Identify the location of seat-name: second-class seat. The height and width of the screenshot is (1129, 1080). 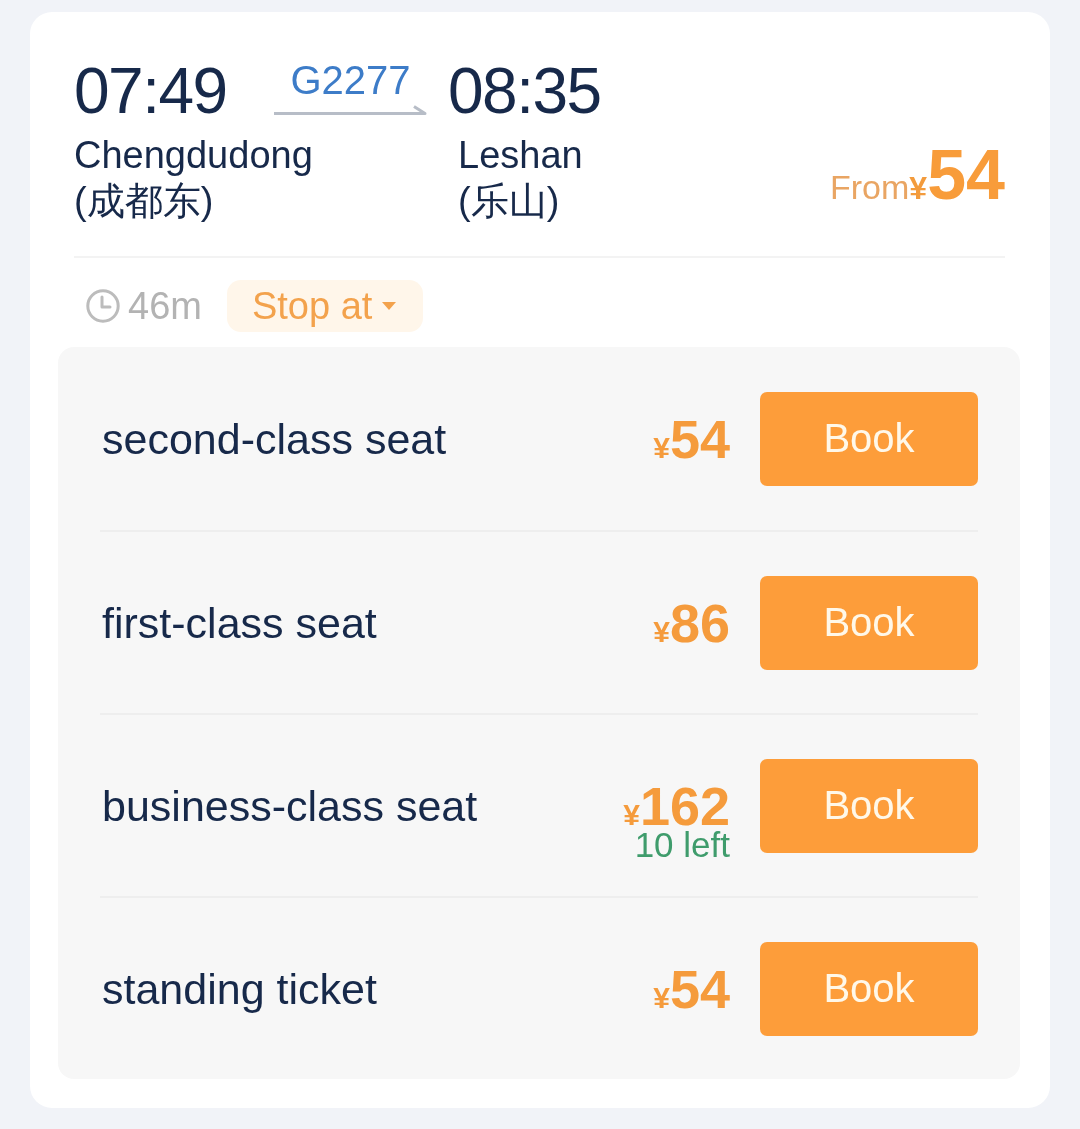
(275, 439).